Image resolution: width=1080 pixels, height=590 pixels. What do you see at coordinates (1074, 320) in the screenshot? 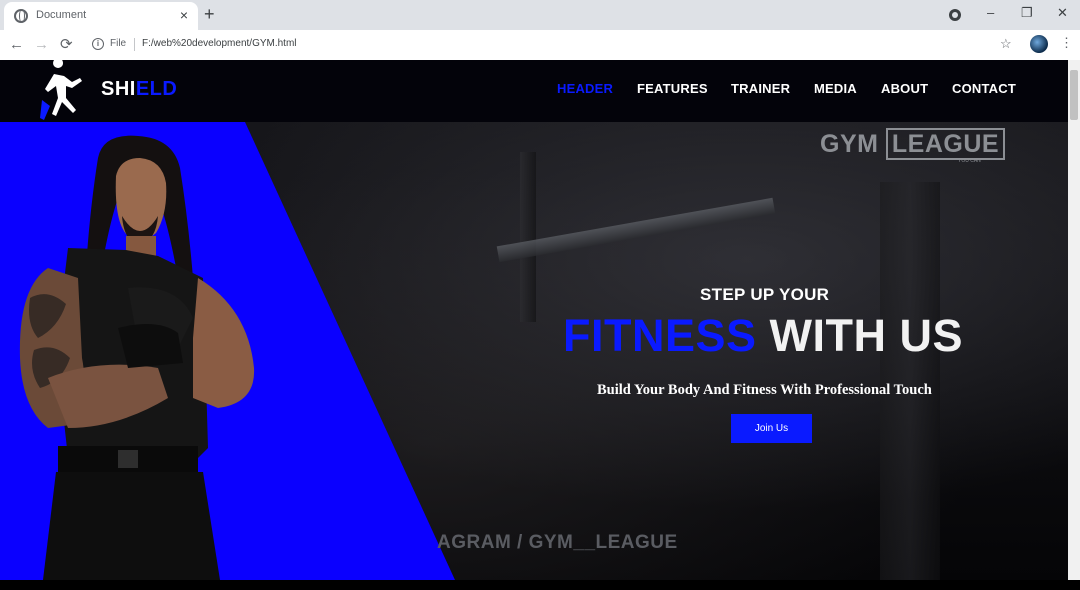
I see `page-scrollbar` at bounding box center [1074, 320].